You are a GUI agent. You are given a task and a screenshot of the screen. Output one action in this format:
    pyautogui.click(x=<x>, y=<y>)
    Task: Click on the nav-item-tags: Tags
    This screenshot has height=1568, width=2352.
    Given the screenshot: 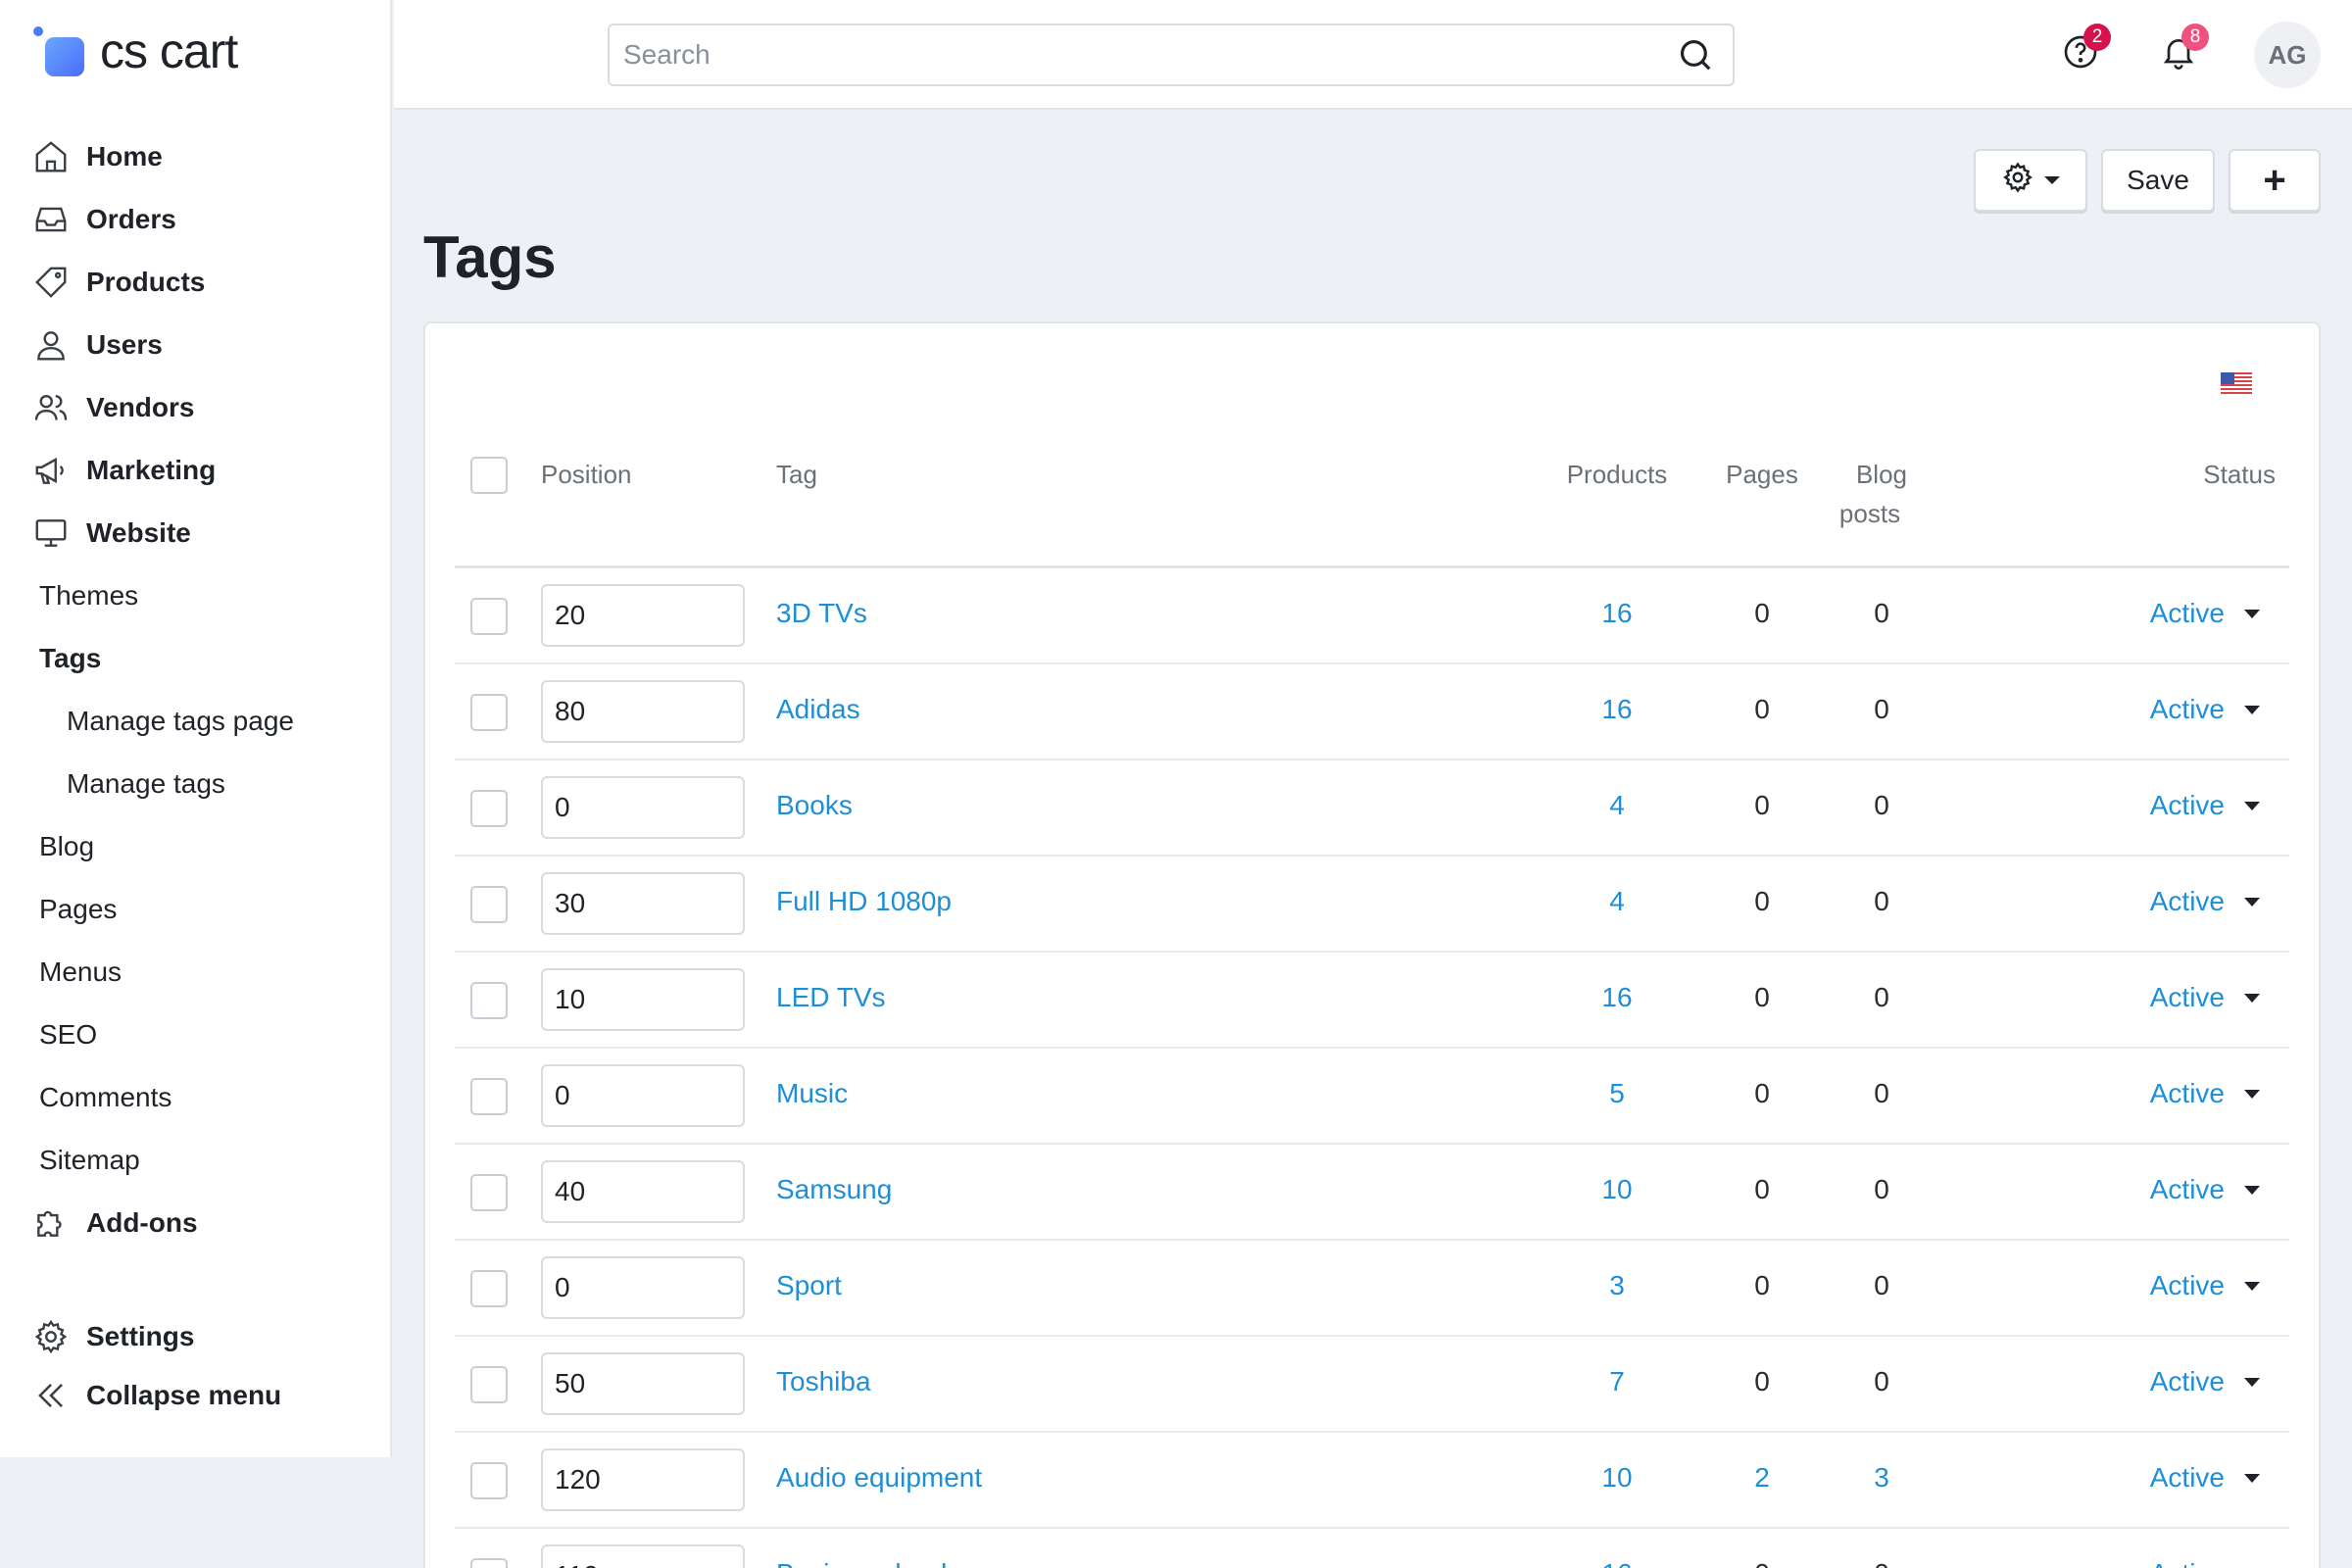 What is the action you would take?
    pyautogui.click(x=196, y=658)
    